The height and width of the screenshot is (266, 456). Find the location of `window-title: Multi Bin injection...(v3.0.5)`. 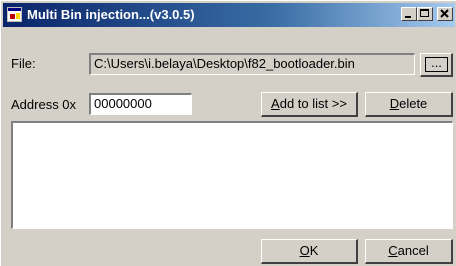

window-title: Multi Bin injection...(v3.0.5) is located at coordinates (111, 14).